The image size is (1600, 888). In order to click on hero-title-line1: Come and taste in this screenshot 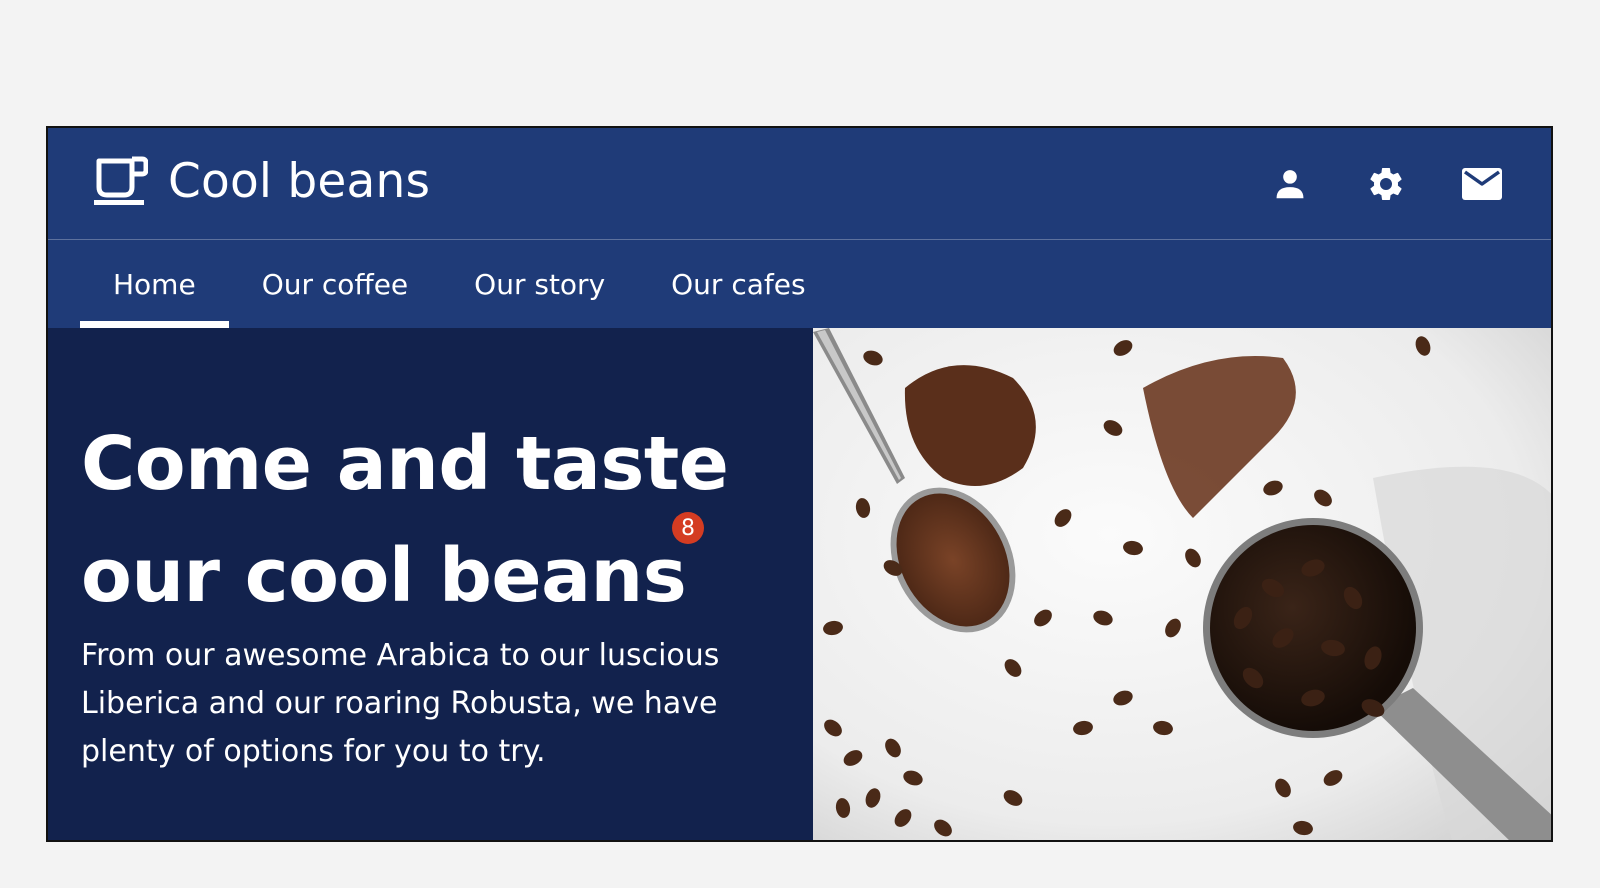, I will do `click(405, 464)`.